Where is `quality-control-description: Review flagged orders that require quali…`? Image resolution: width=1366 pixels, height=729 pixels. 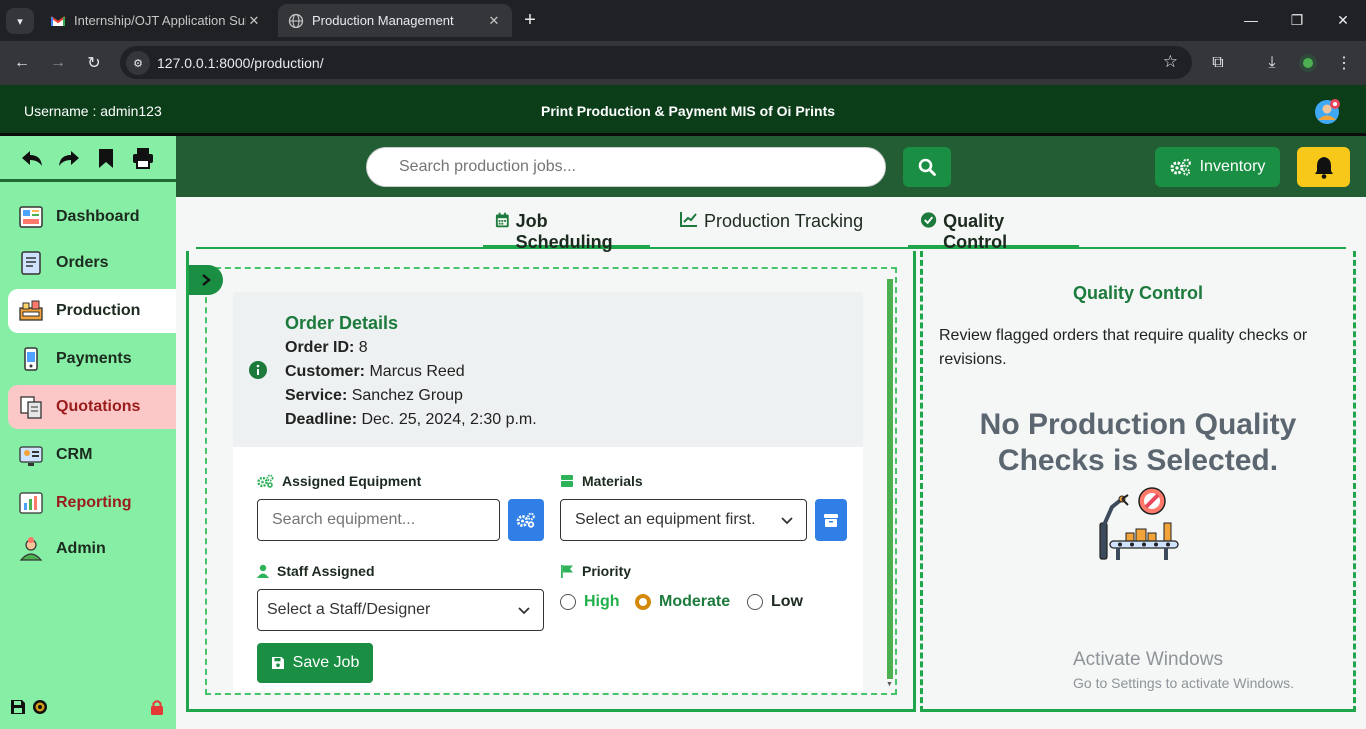
quality-control-description: Review flagged orders that require quali… is located at coordinates (1123, 347).